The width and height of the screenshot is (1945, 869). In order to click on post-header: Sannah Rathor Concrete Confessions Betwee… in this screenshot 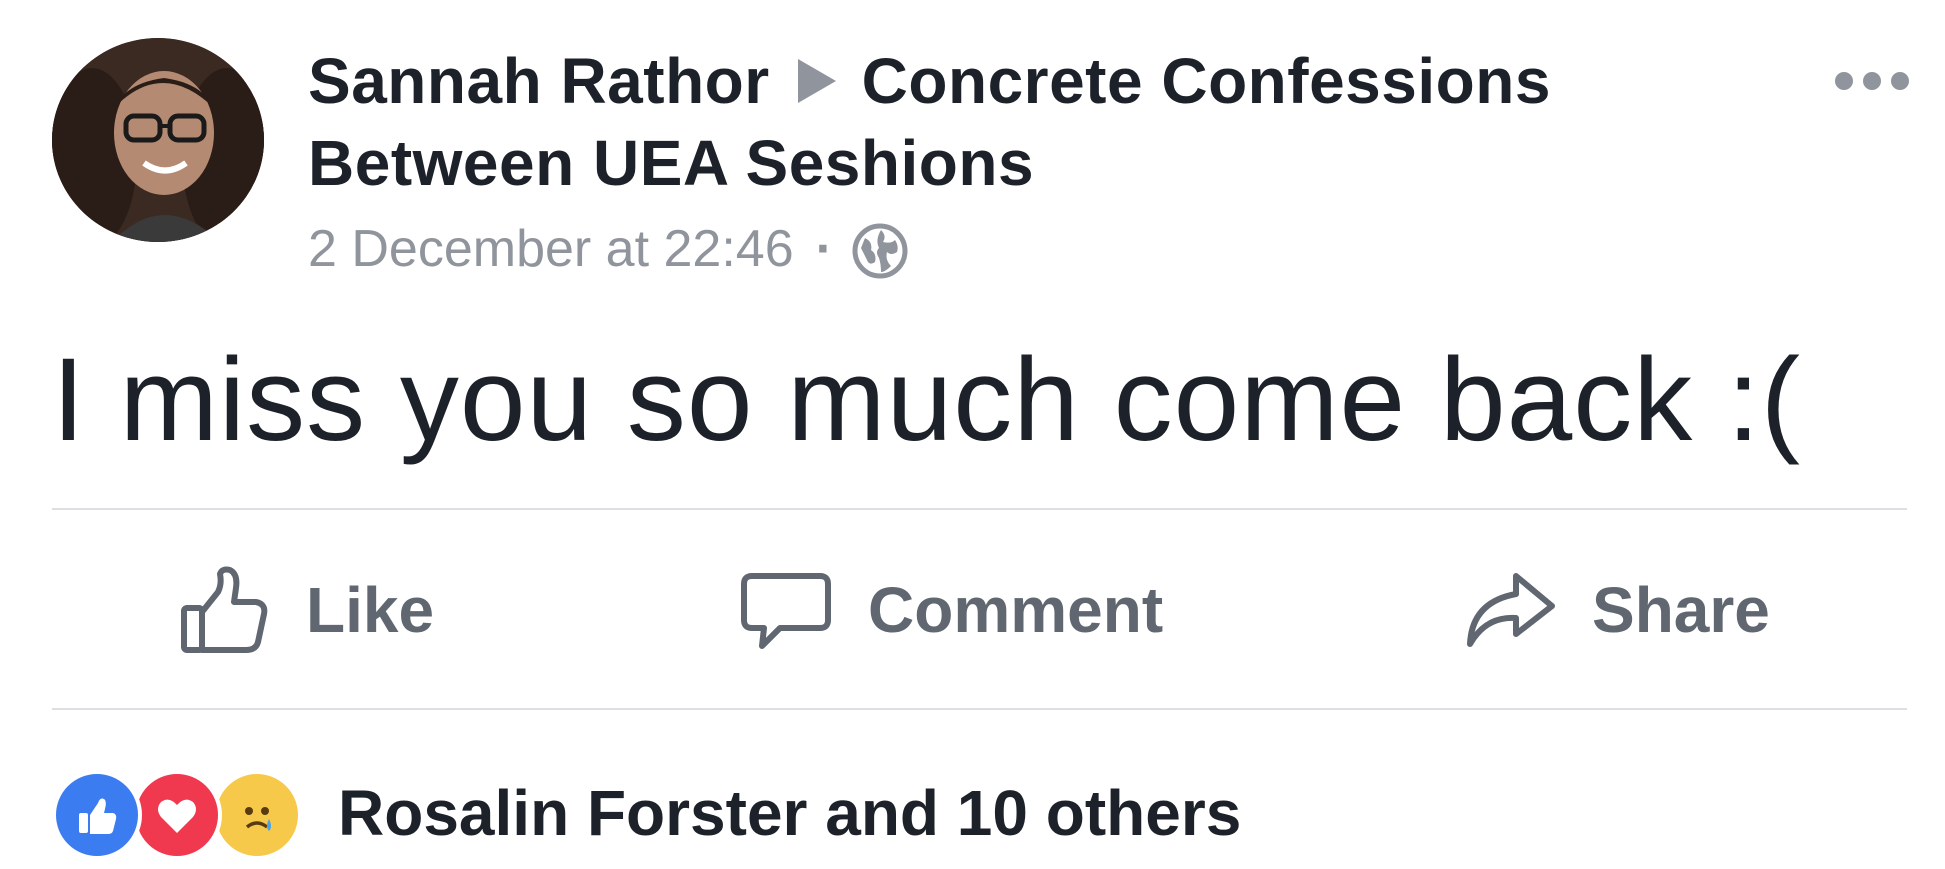, I will do `click(1033, 122)`.